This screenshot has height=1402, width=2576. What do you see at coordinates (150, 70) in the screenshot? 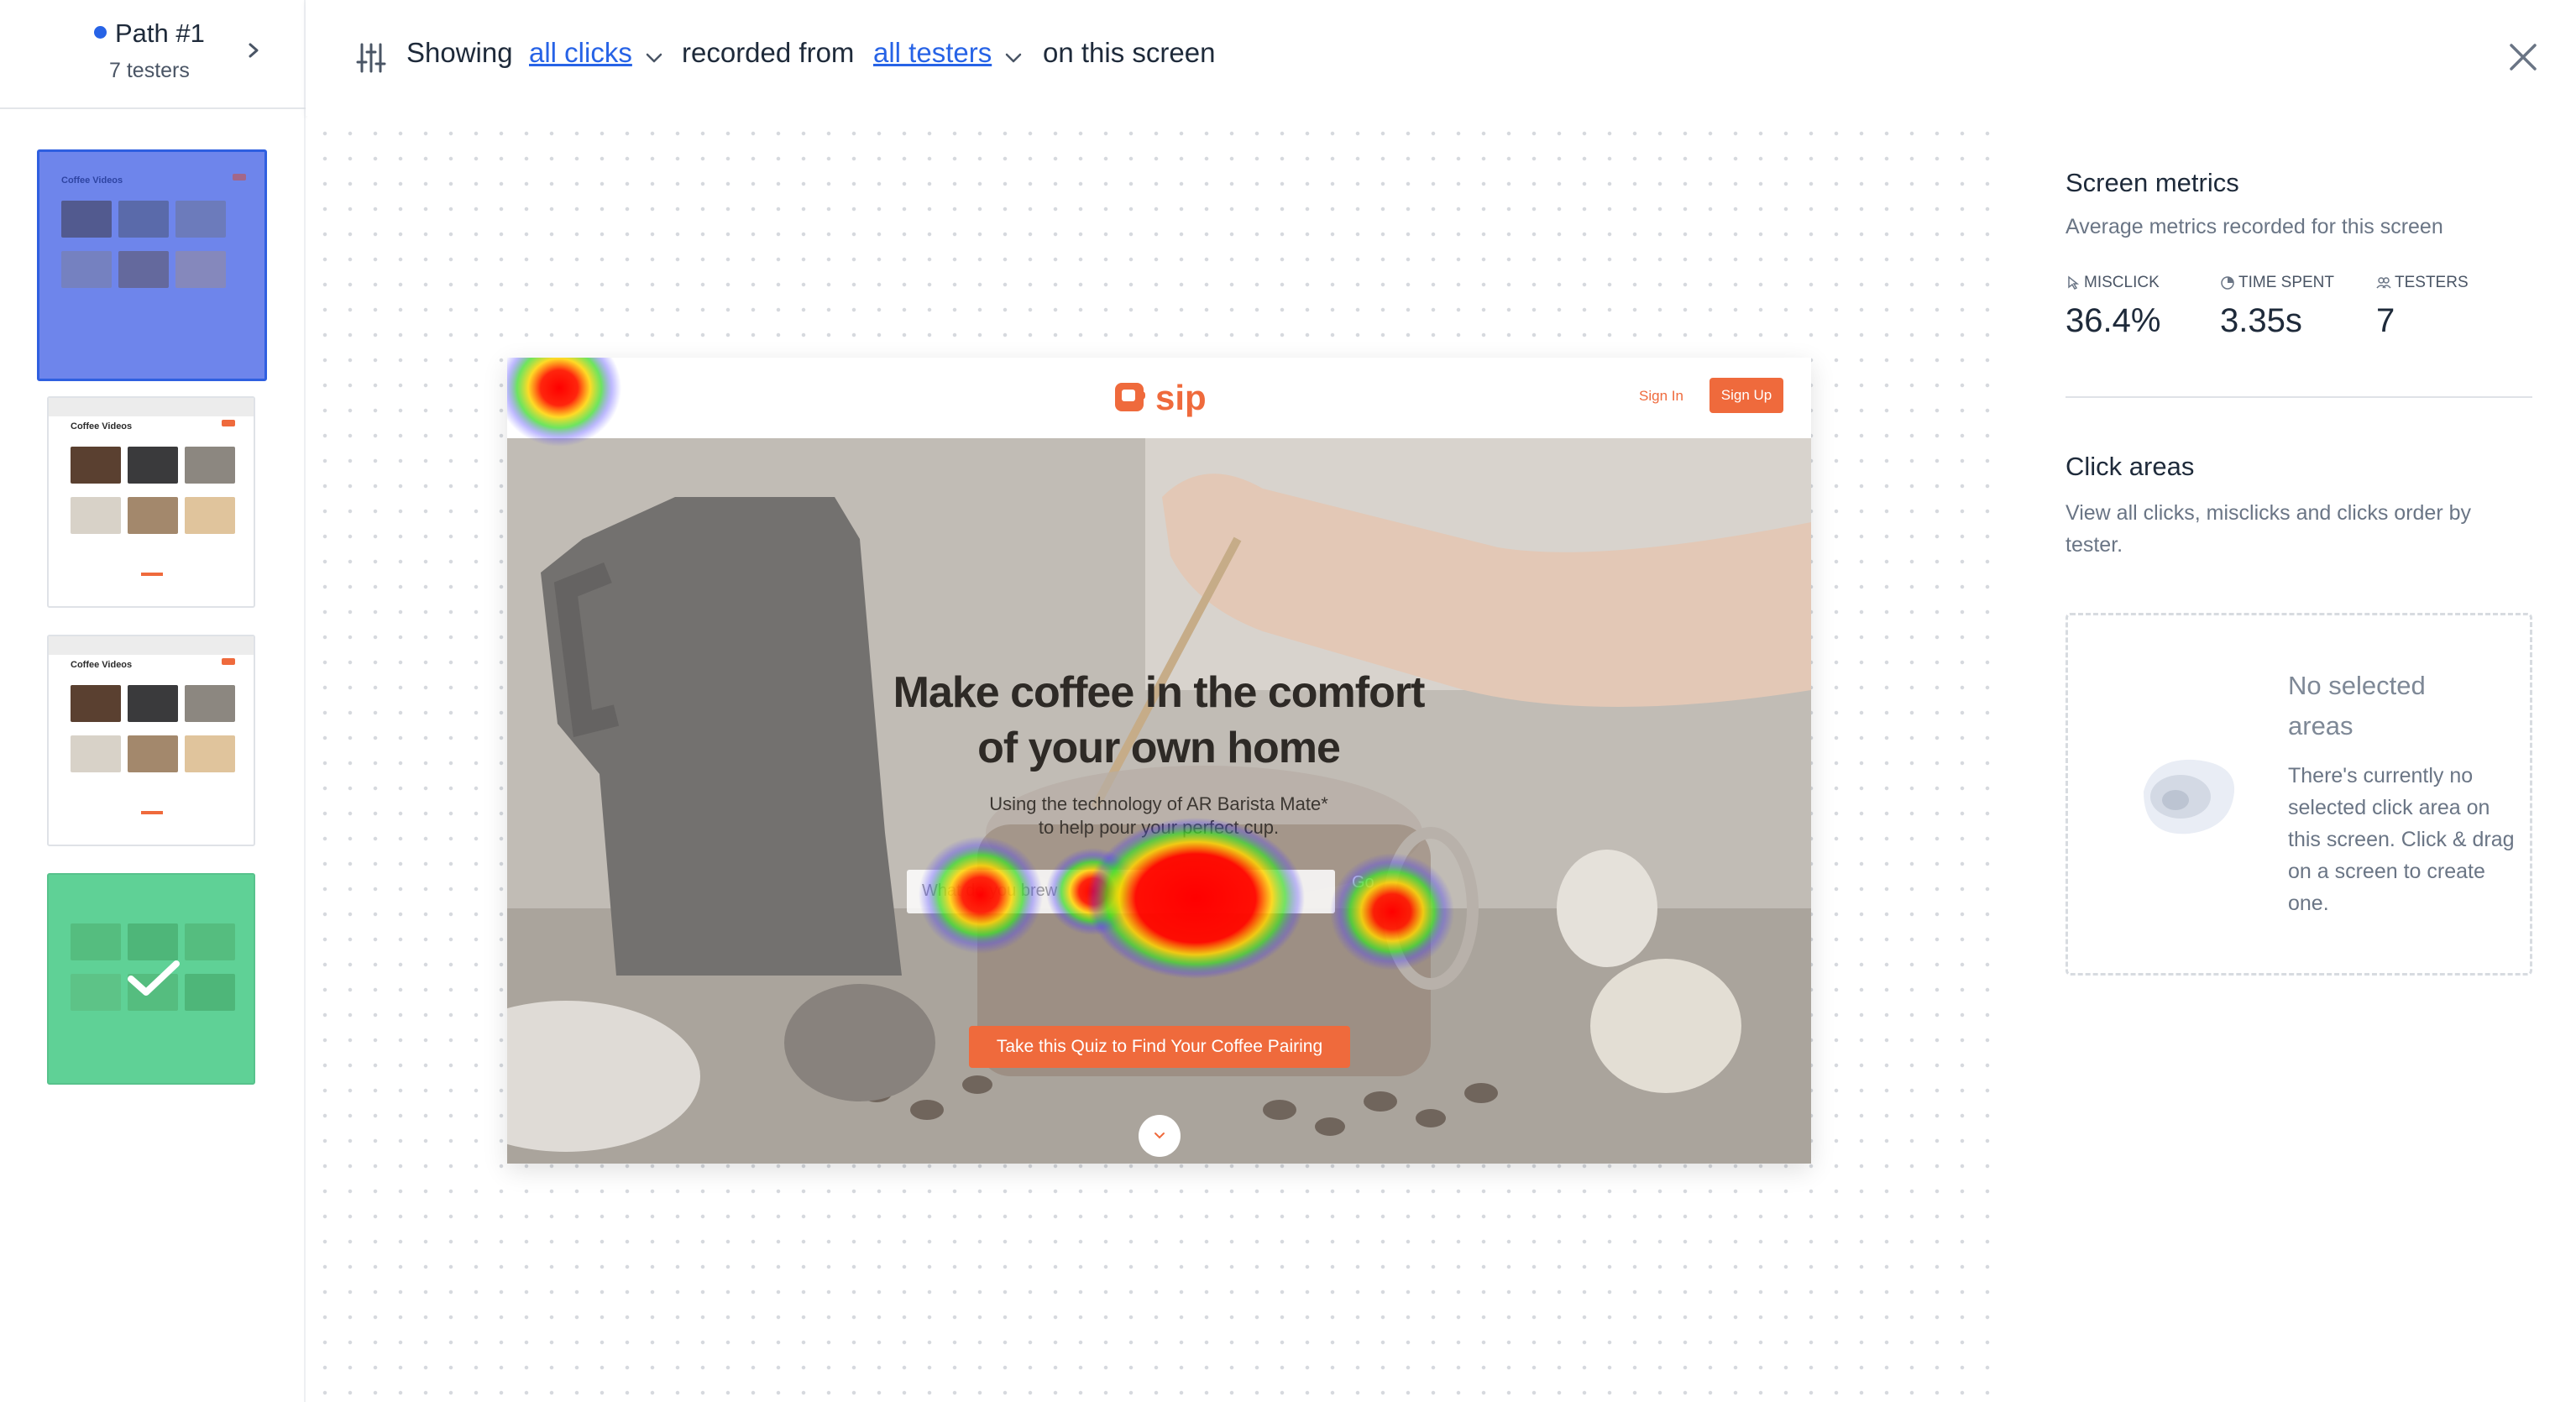
I see `path-tester-count: 7 testers` at bounding box center [150, 70].